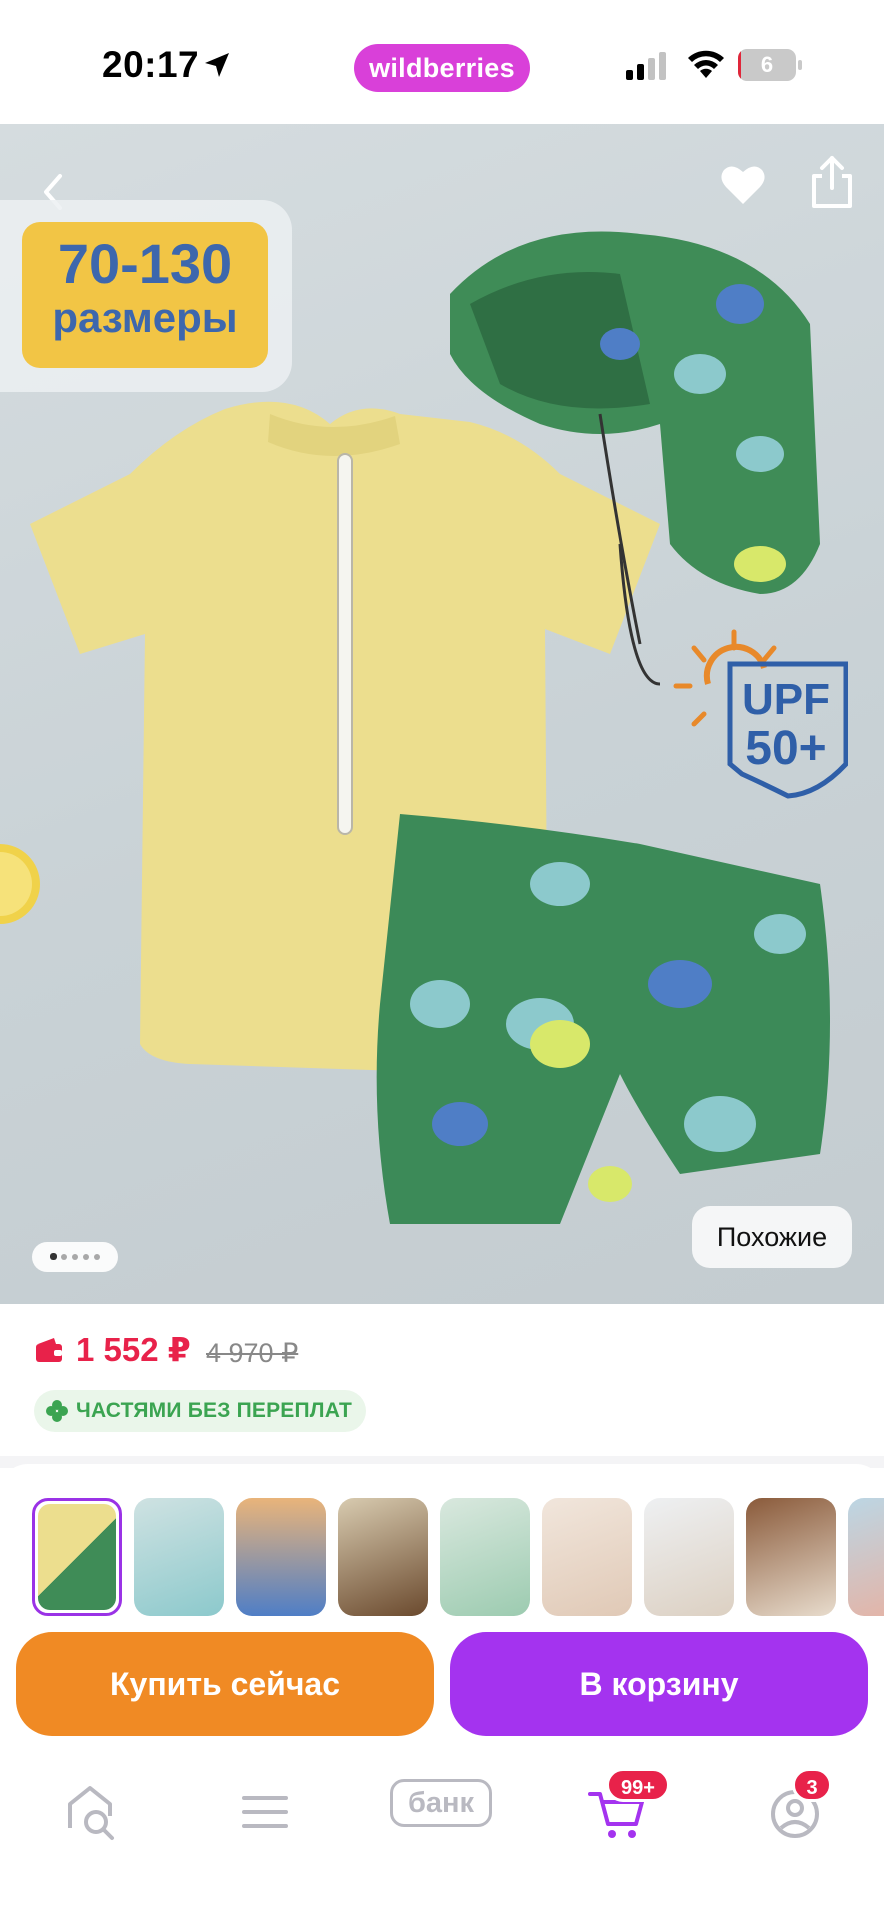 This screenshot has height=1920, width=884. What do you see at coordinates (786, 699) in the screenshot?
I see `upf-line1: UPF` at bounding box center [786, 699].